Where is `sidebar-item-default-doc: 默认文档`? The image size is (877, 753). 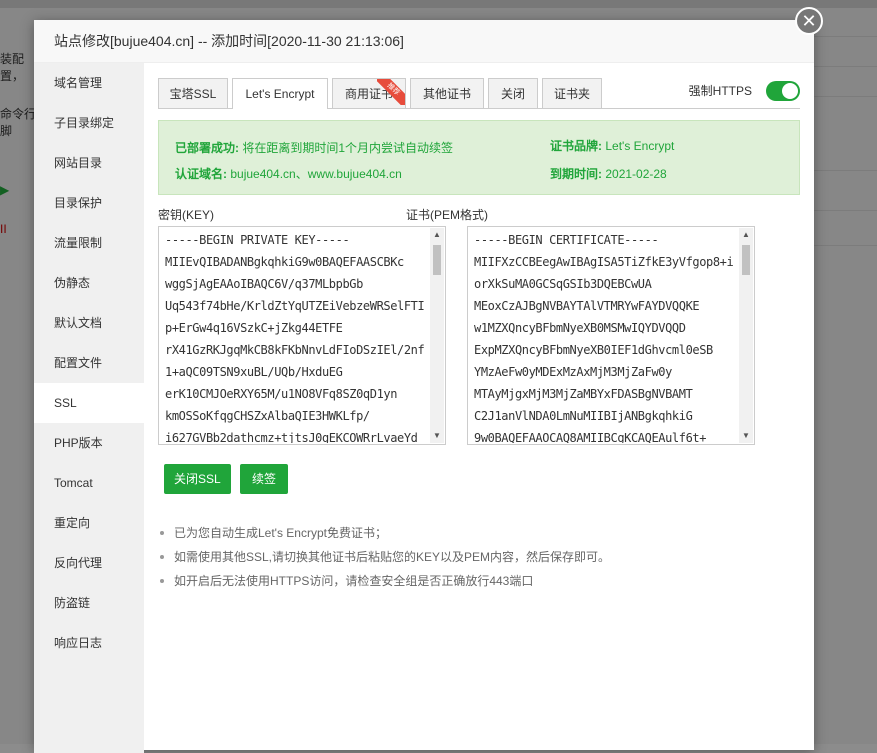 sidebar-item-default-doc: 默认文档 is located at coordinates (89, 323).